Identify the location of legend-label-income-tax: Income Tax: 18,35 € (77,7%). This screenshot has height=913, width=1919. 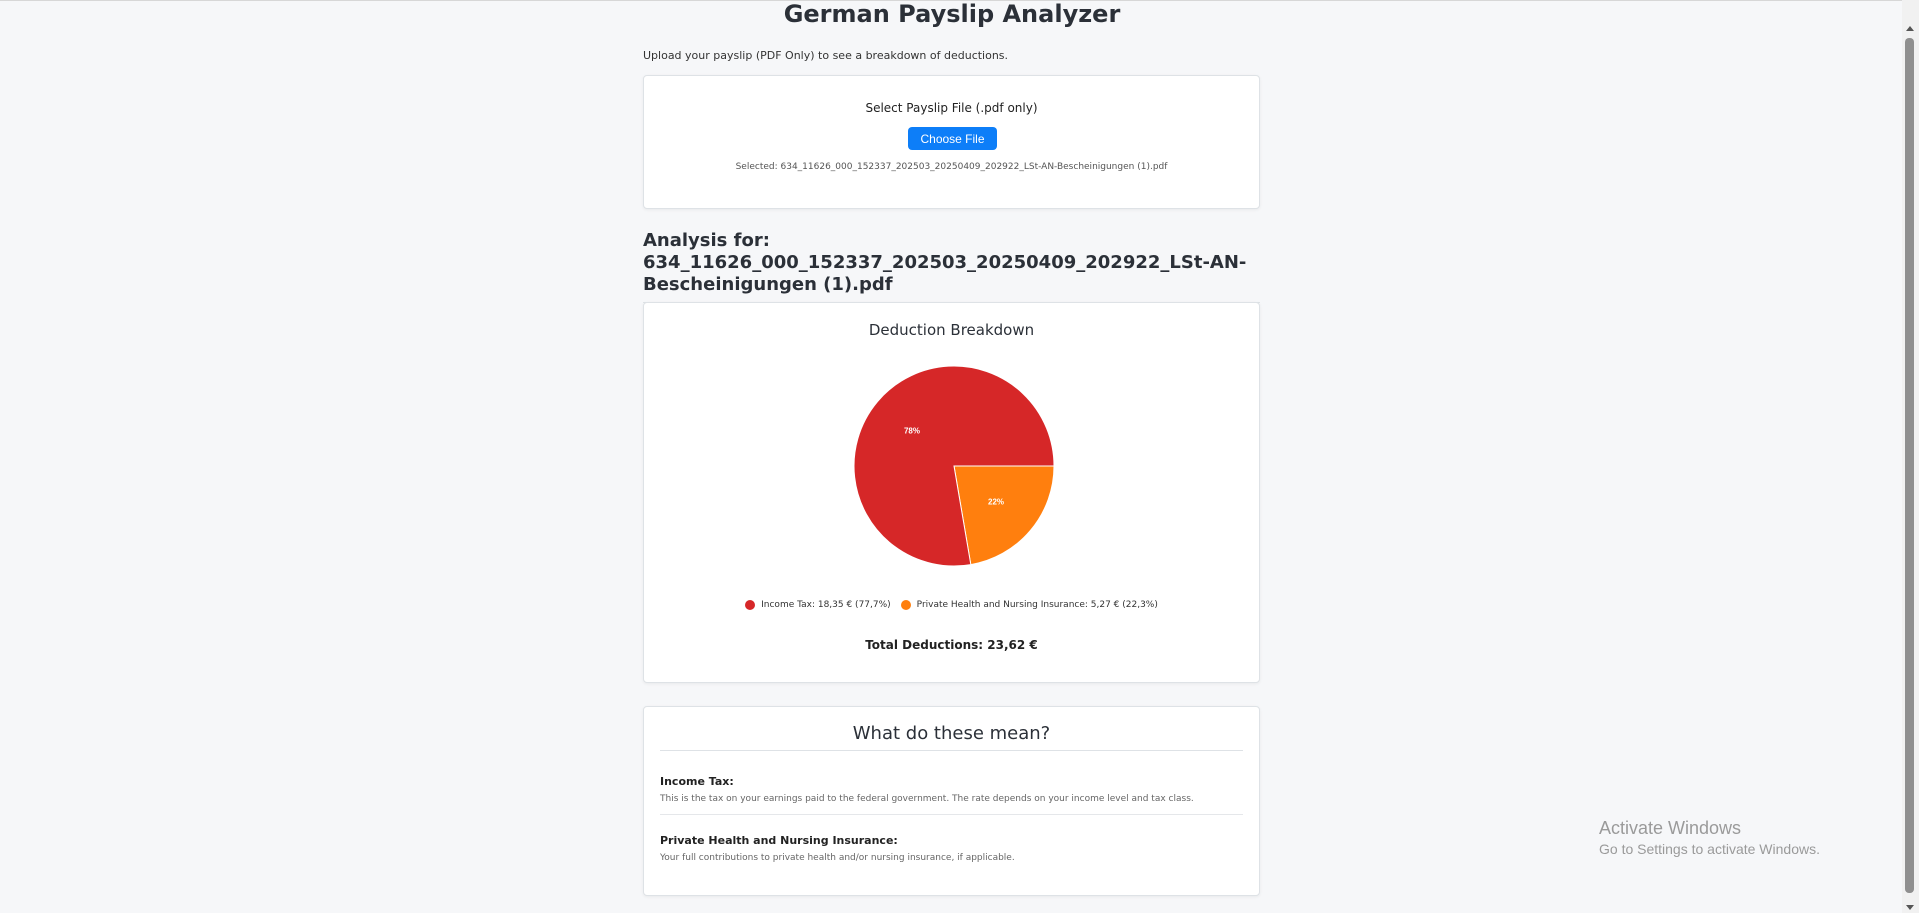
(826, 605).